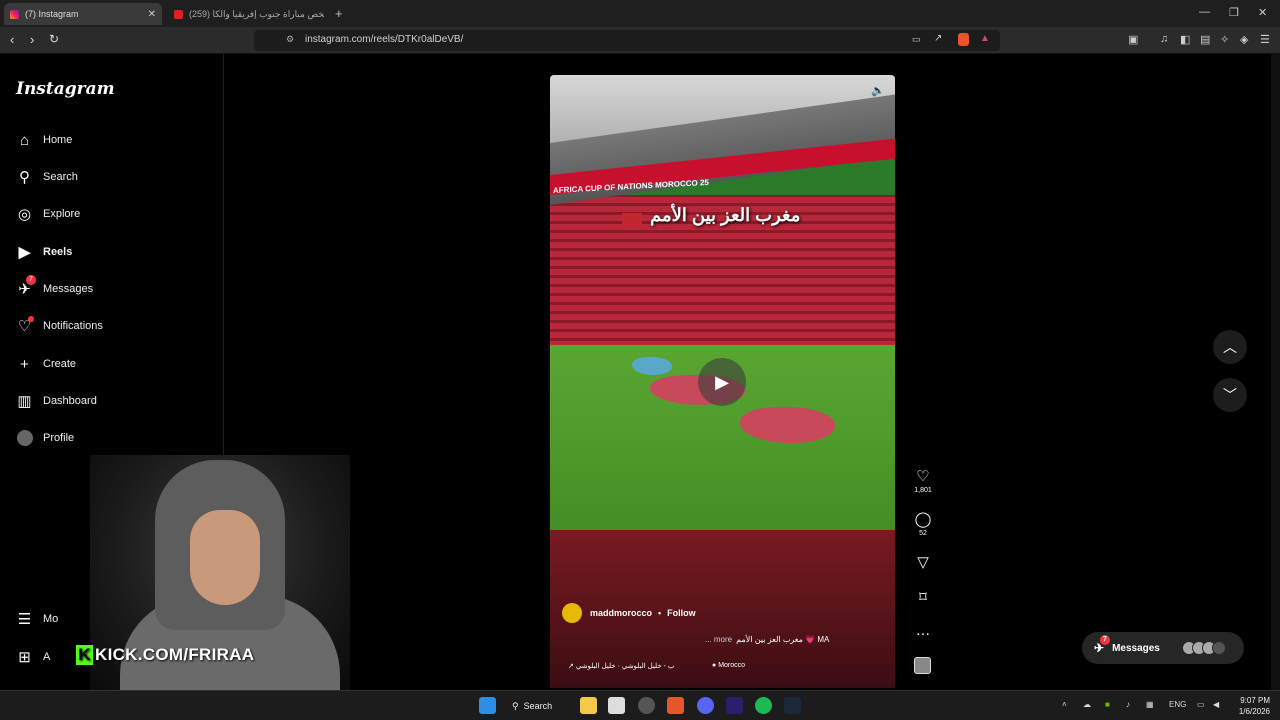 The image size is (1280, 720). Describe the element at coordinates (54, 39) in the screenshot. I see `reload-icon: ↻` at that location.